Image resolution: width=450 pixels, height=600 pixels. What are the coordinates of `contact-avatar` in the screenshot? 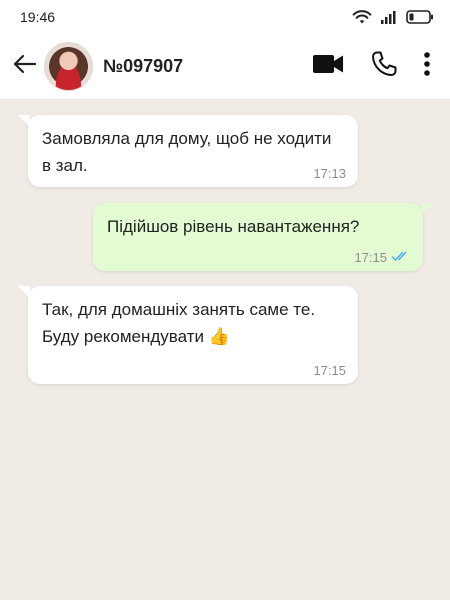 It's located at (68, 66).